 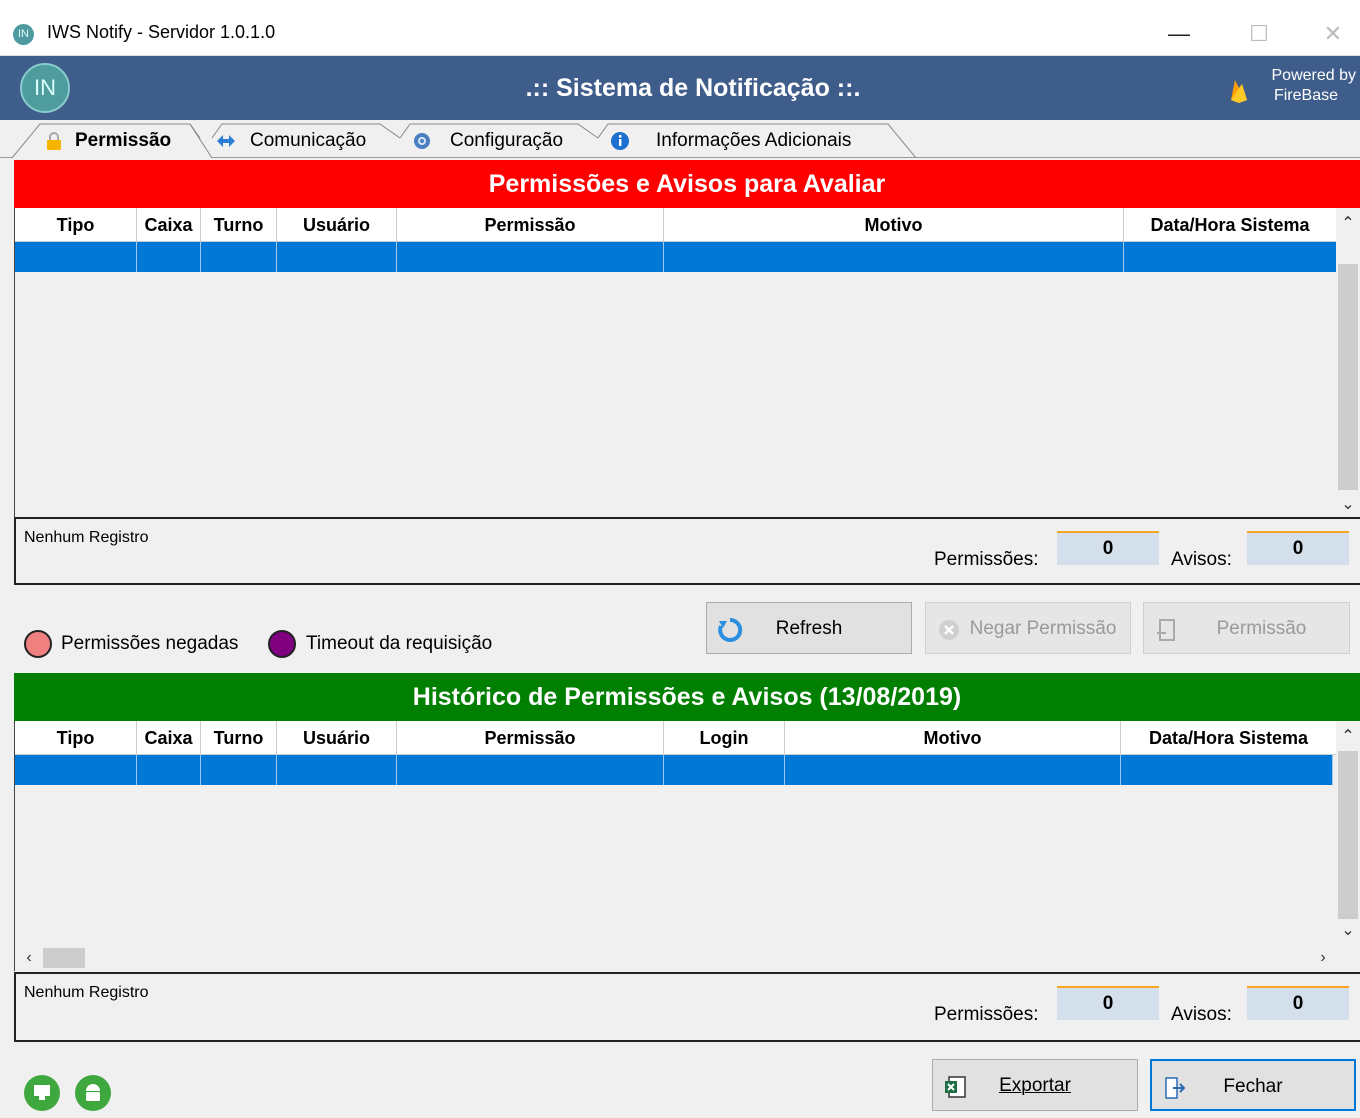 I want to click on deny-permission-label: Negar Permissão, so click(x=1043, y=628).